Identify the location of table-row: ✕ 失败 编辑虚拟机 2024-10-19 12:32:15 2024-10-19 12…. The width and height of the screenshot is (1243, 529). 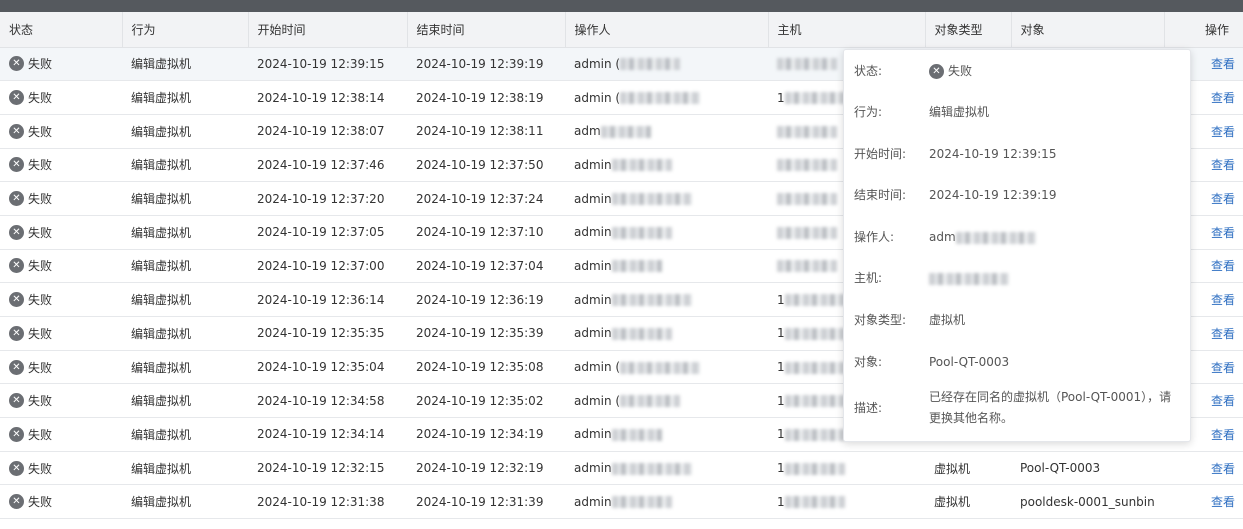
(621, 468).